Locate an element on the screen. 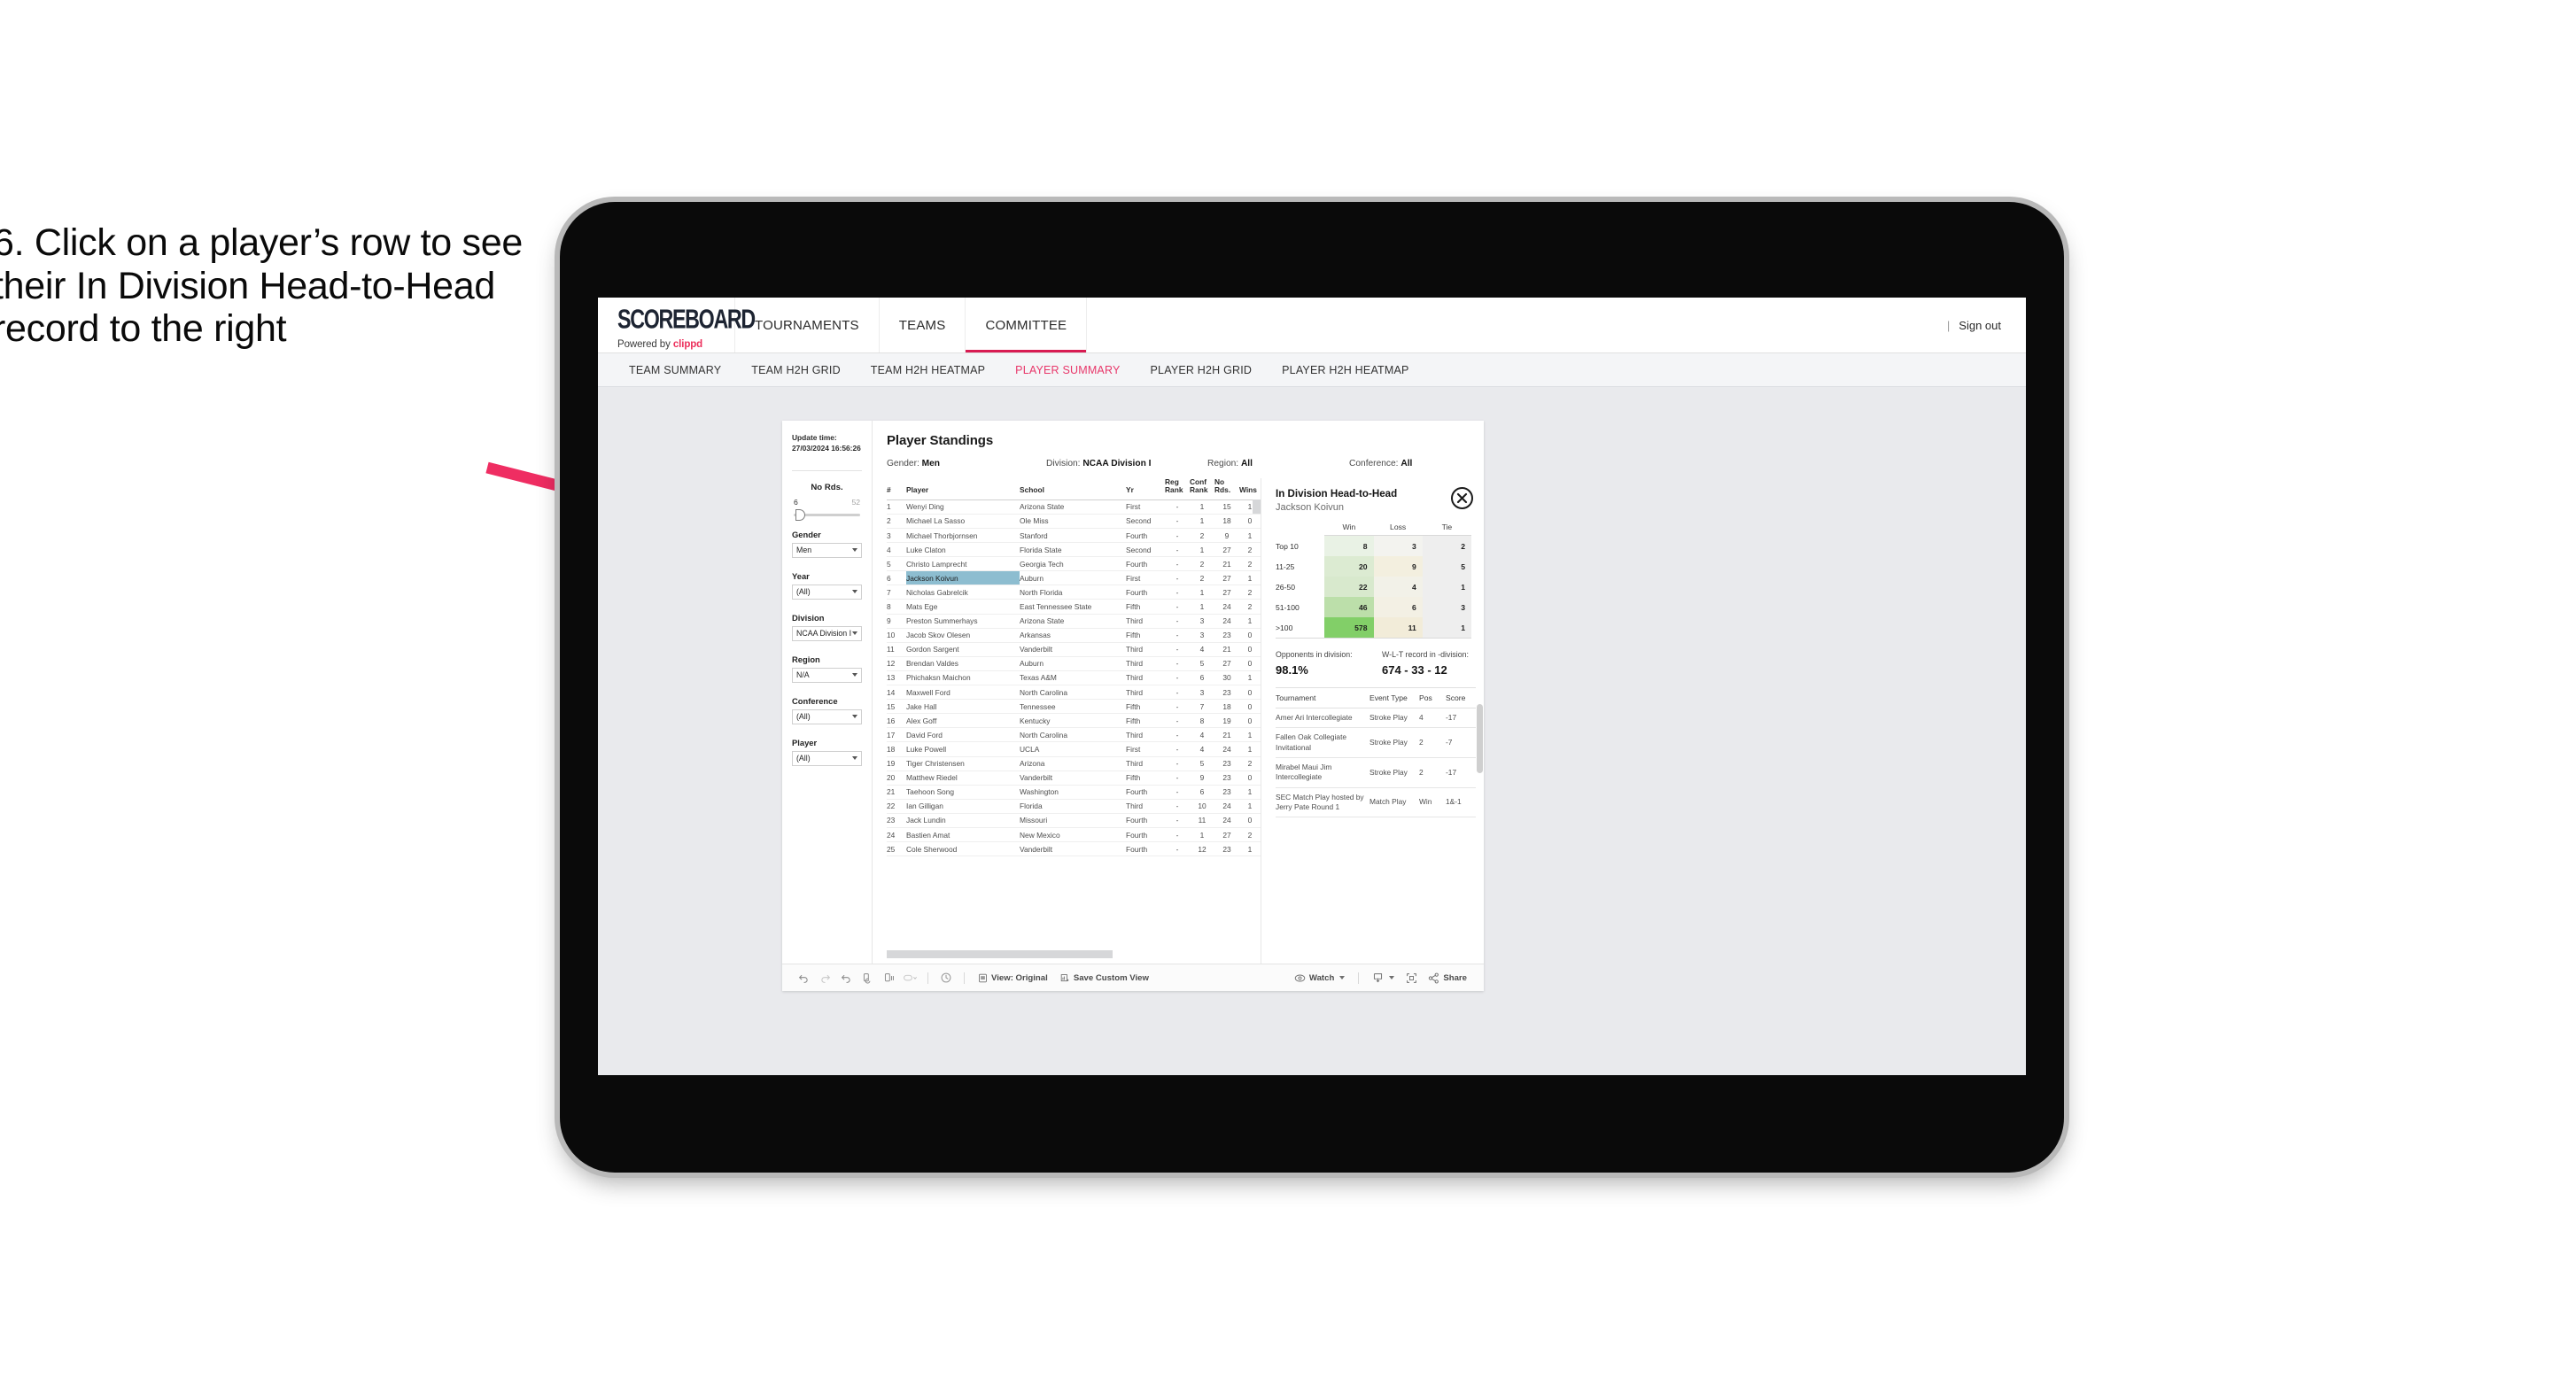 Image resolution: width=2576 pixels, height=1386 pixels. table-row: 24 Bastien Amat New Mexico Fourth -1 27 2 is located at coordinates (1074, 835).